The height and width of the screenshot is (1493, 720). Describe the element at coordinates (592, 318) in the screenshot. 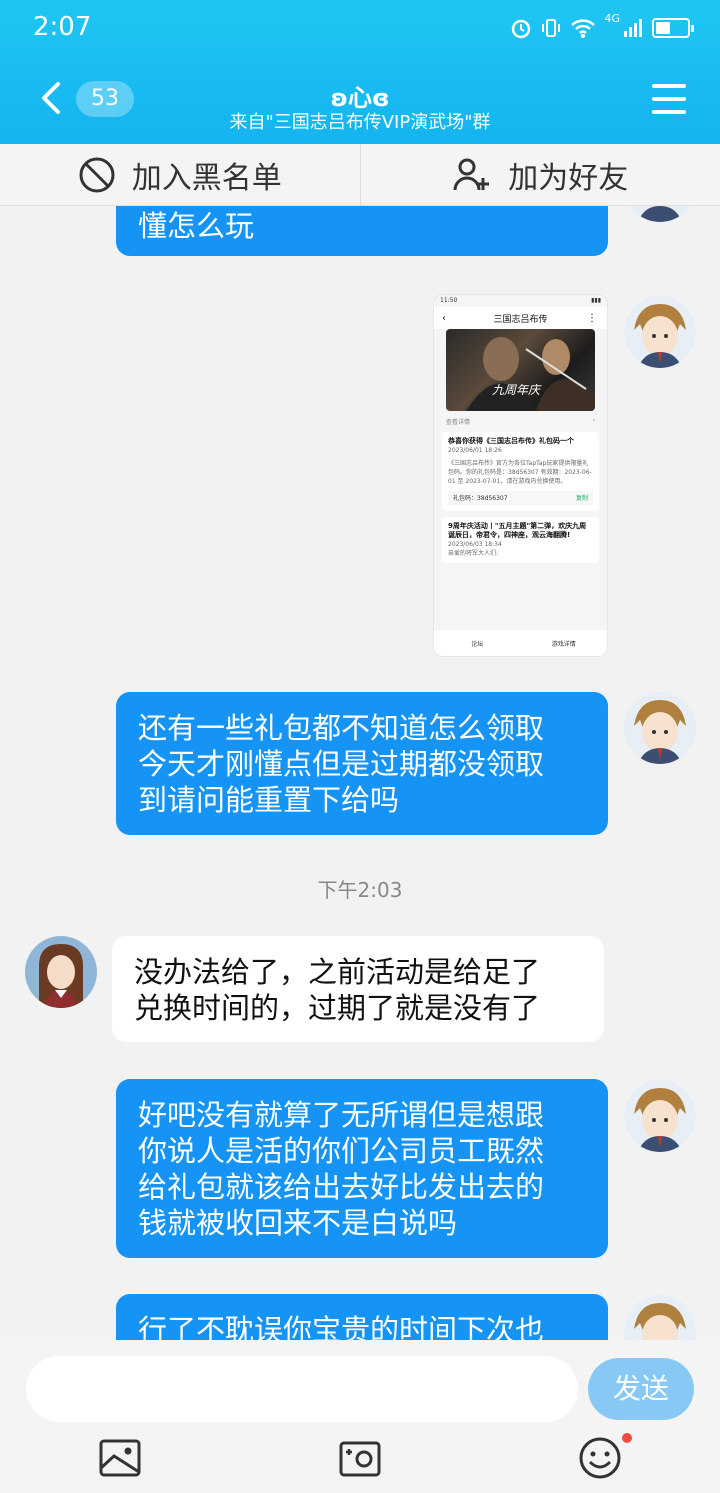

I see `screenshot-more-icon: ⋮` at that location.